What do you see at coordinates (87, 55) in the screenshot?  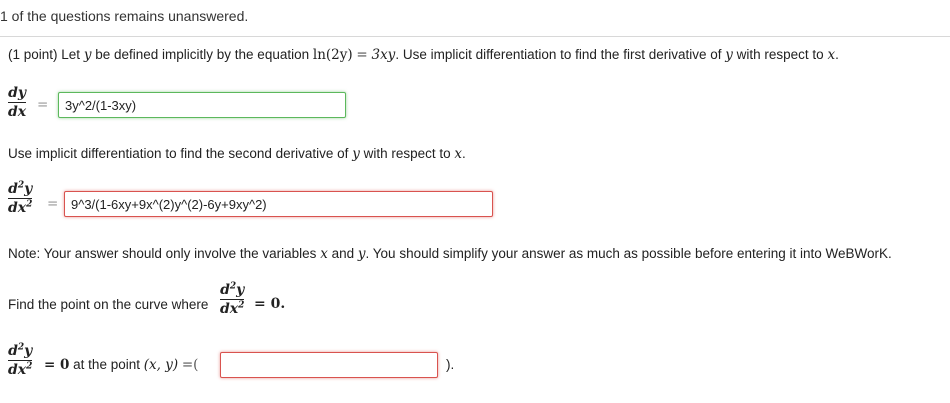 I see `var-y: y` at bounding box center [87, 55].